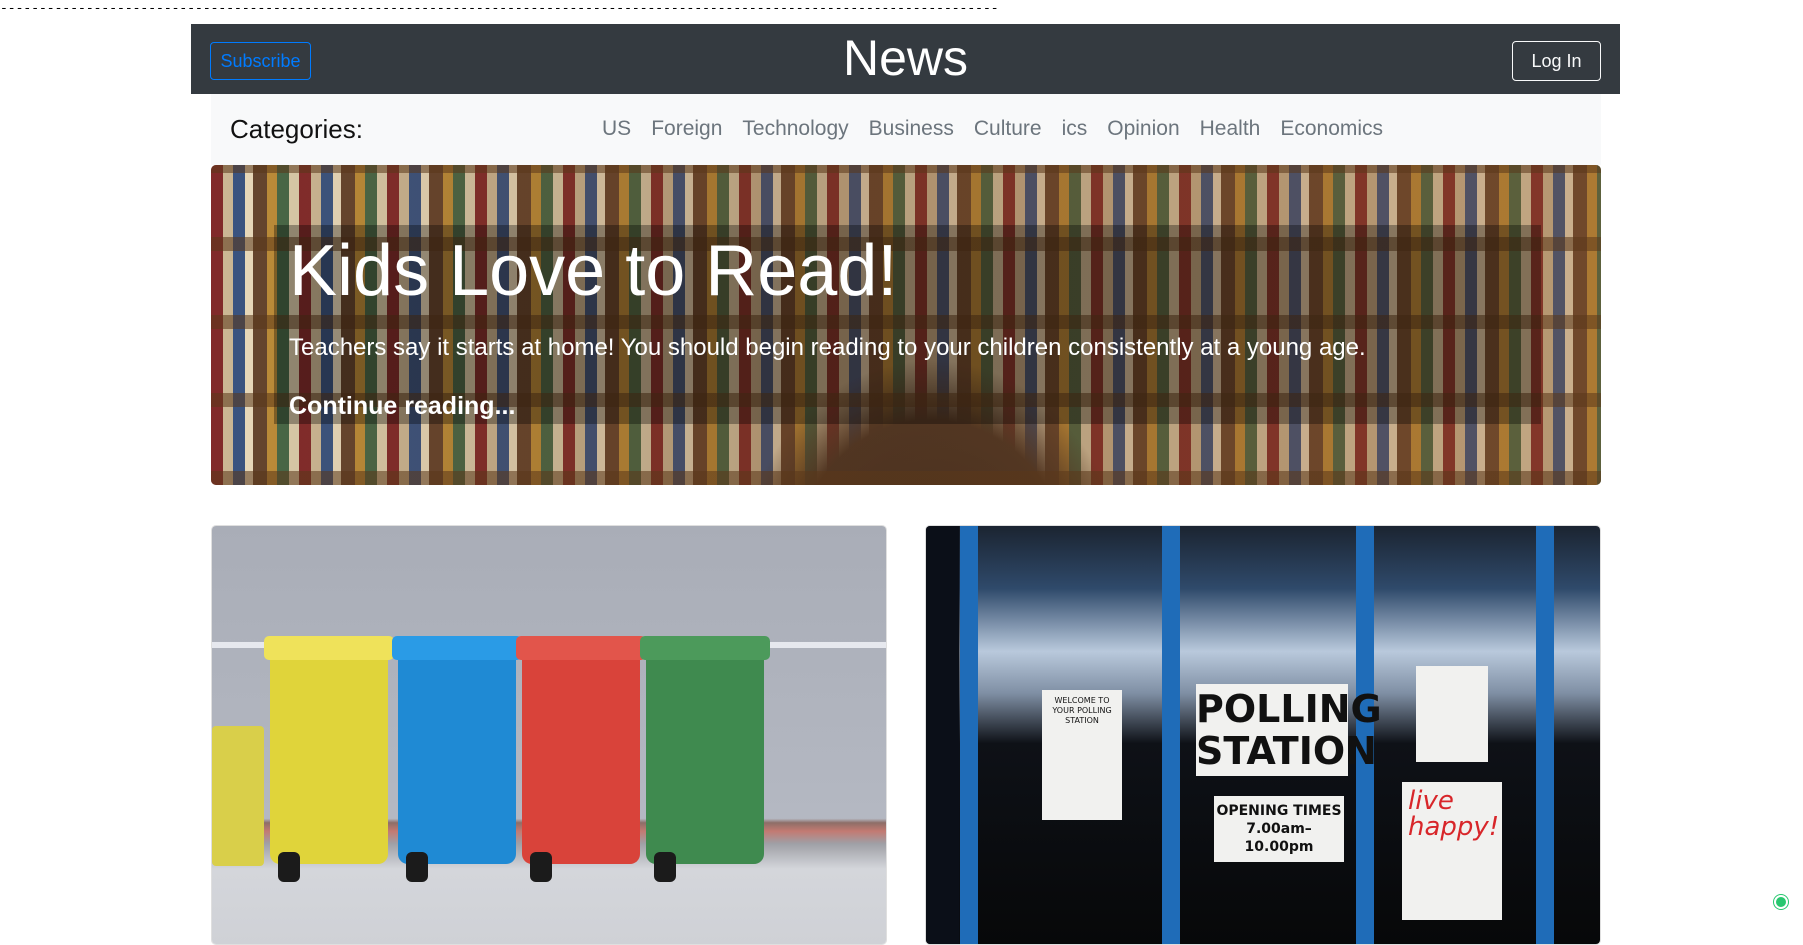 The image size is (1803, 945). What do you see at coordinates (1289, 730) in the screenshot?
I see `polling-station-sign: POLLING STATION` at bounding box center [1289, 730].